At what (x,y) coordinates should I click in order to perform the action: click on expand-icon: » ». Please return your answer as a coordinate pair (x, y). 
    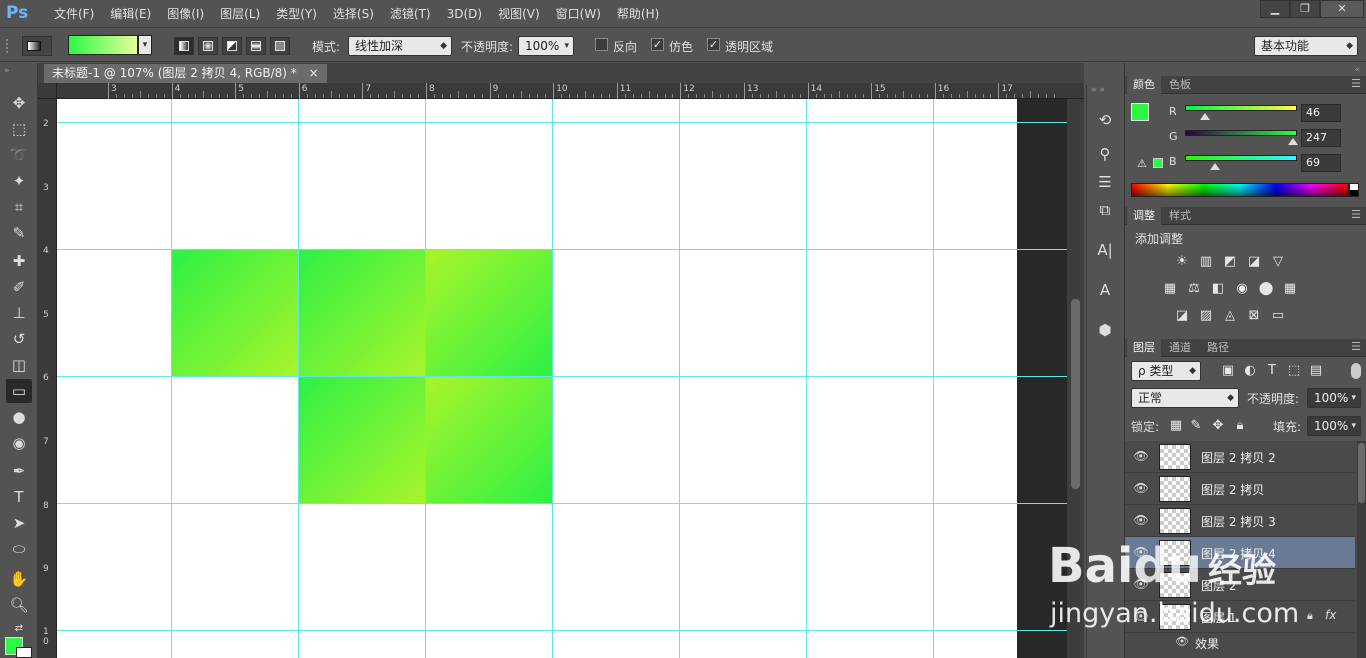
    Looking at the image, I should click on (1098, 90).